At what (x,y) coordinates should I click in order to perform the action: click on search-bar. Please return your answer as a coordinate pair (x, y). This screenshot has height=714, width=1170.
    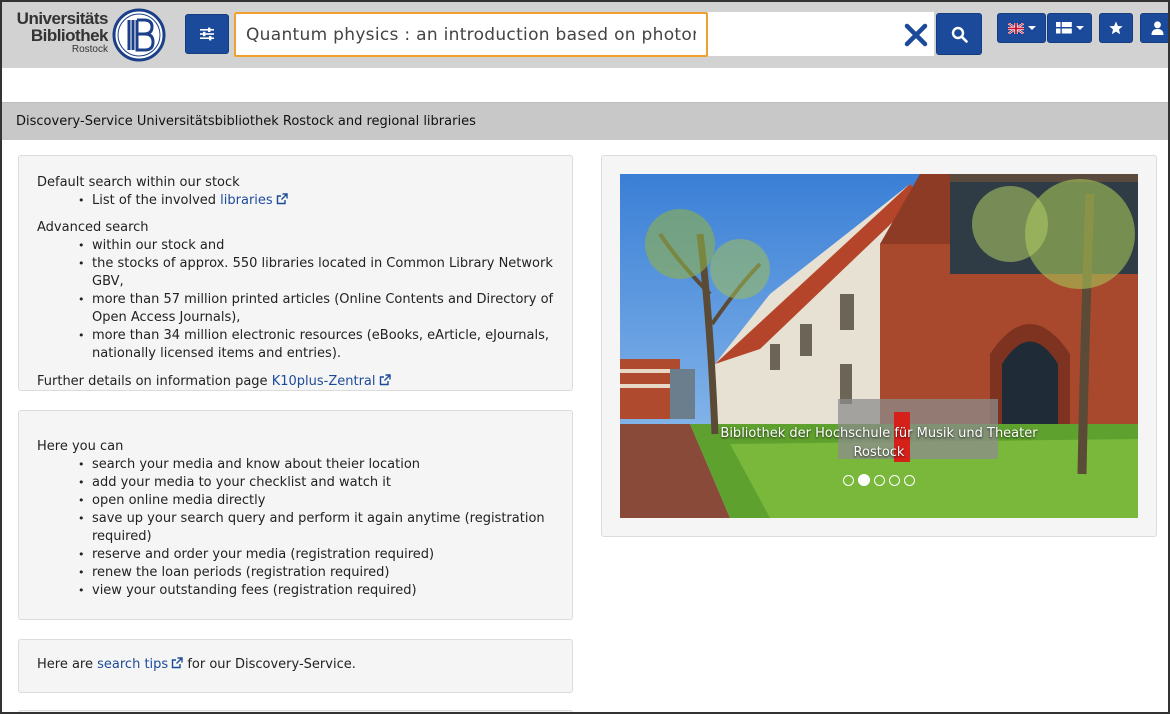
    Looking at the image, I should click on (584, 34).